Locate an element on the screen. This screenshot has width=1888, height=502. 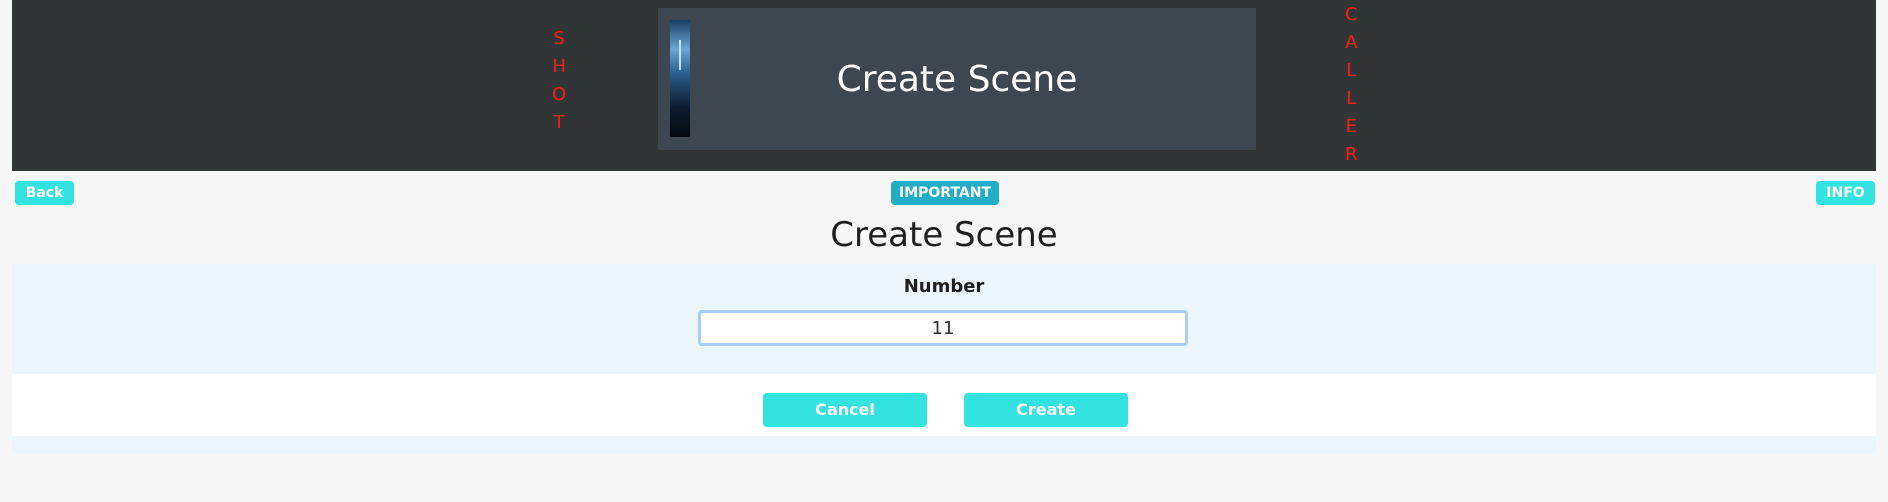
caller-letter: R is located at coordinates (1351, 154).